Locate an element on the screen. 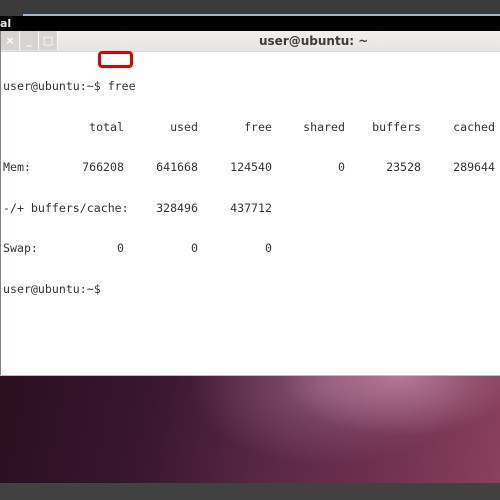 The height and width of the screenshot is (500, 500). buffers-cache-free: 437712 is located at coordinates (251, 207).